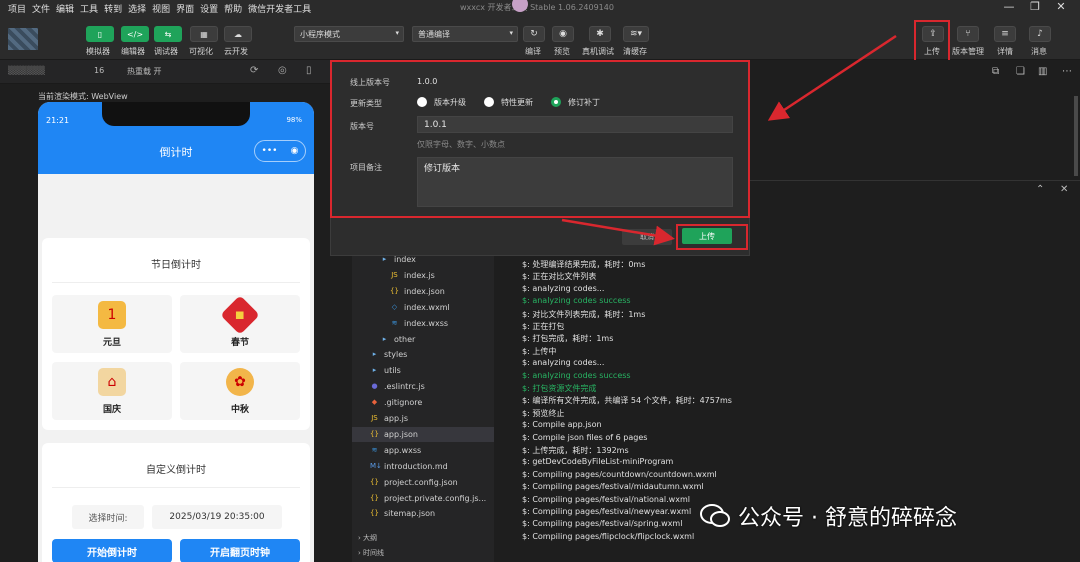  I want to click on arrow-to-dialog, so click(832, 77).